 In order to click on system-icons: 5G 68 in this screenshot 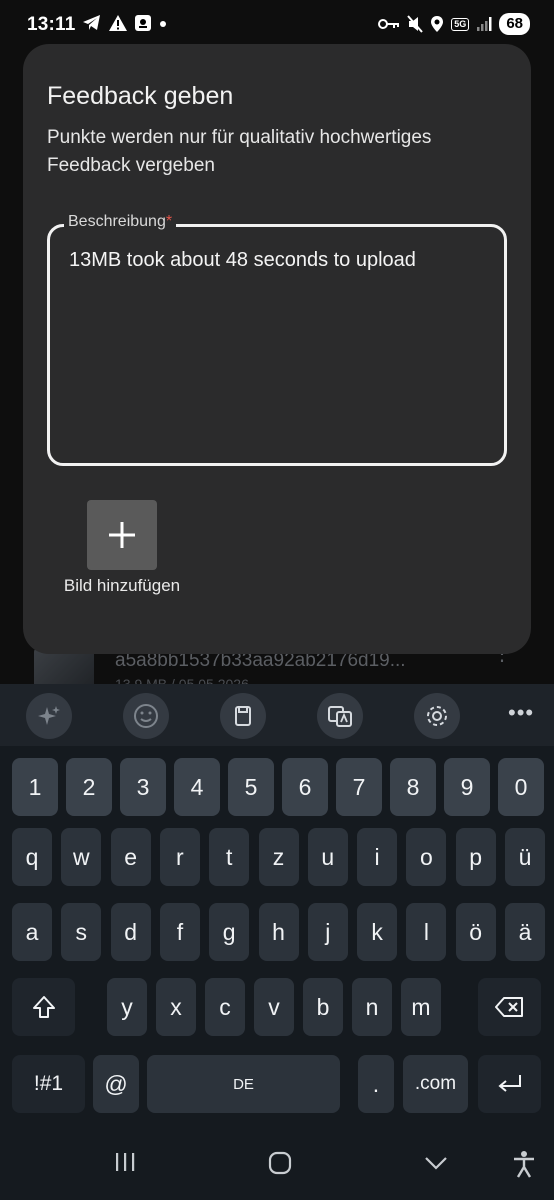, I will do `click(454, 24)`.